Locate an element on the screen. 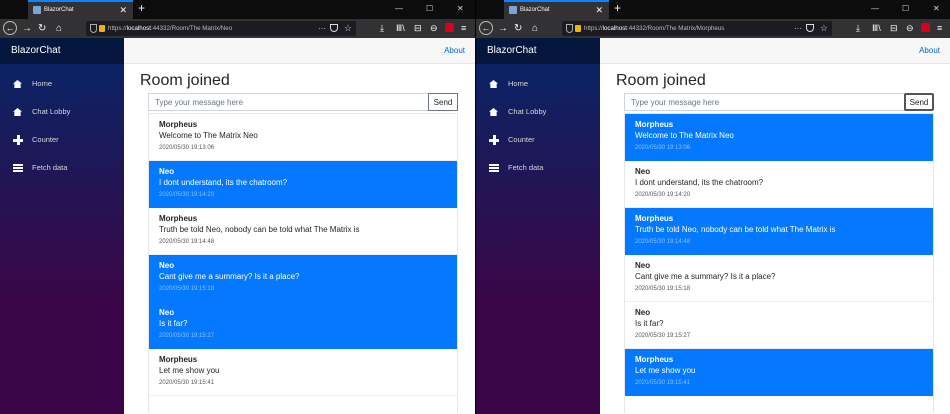 The width and height of the screenshot is (950, 414). message-text: I dont understand, its the chatroom? is located at coordinates (699, 182).